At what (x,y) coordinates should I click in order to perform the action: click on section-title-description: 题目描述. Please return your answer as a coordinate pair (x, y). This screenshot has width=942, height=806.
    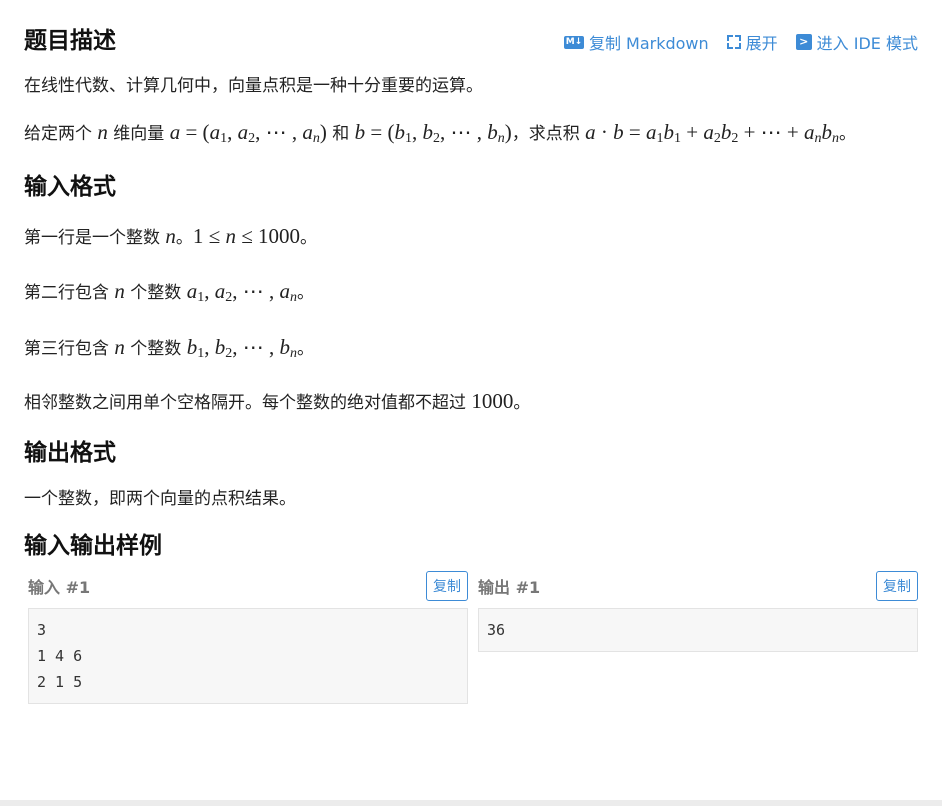
    Looking at the image, I should click on (70, 41).